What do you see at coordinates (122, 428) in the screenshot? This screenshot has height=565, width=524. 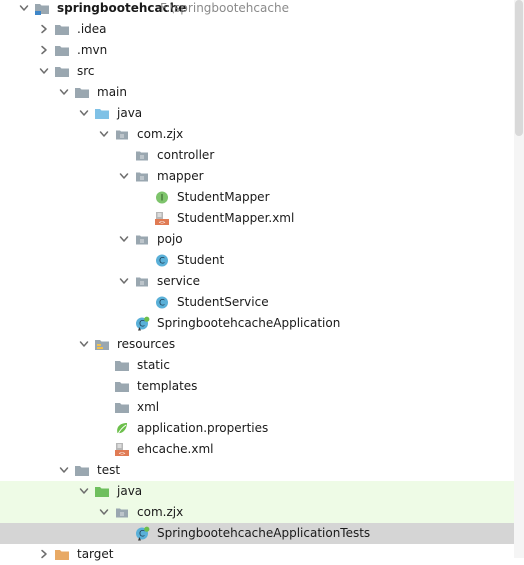 I see `spring-properties-icon` at bounding box center [122, 428].